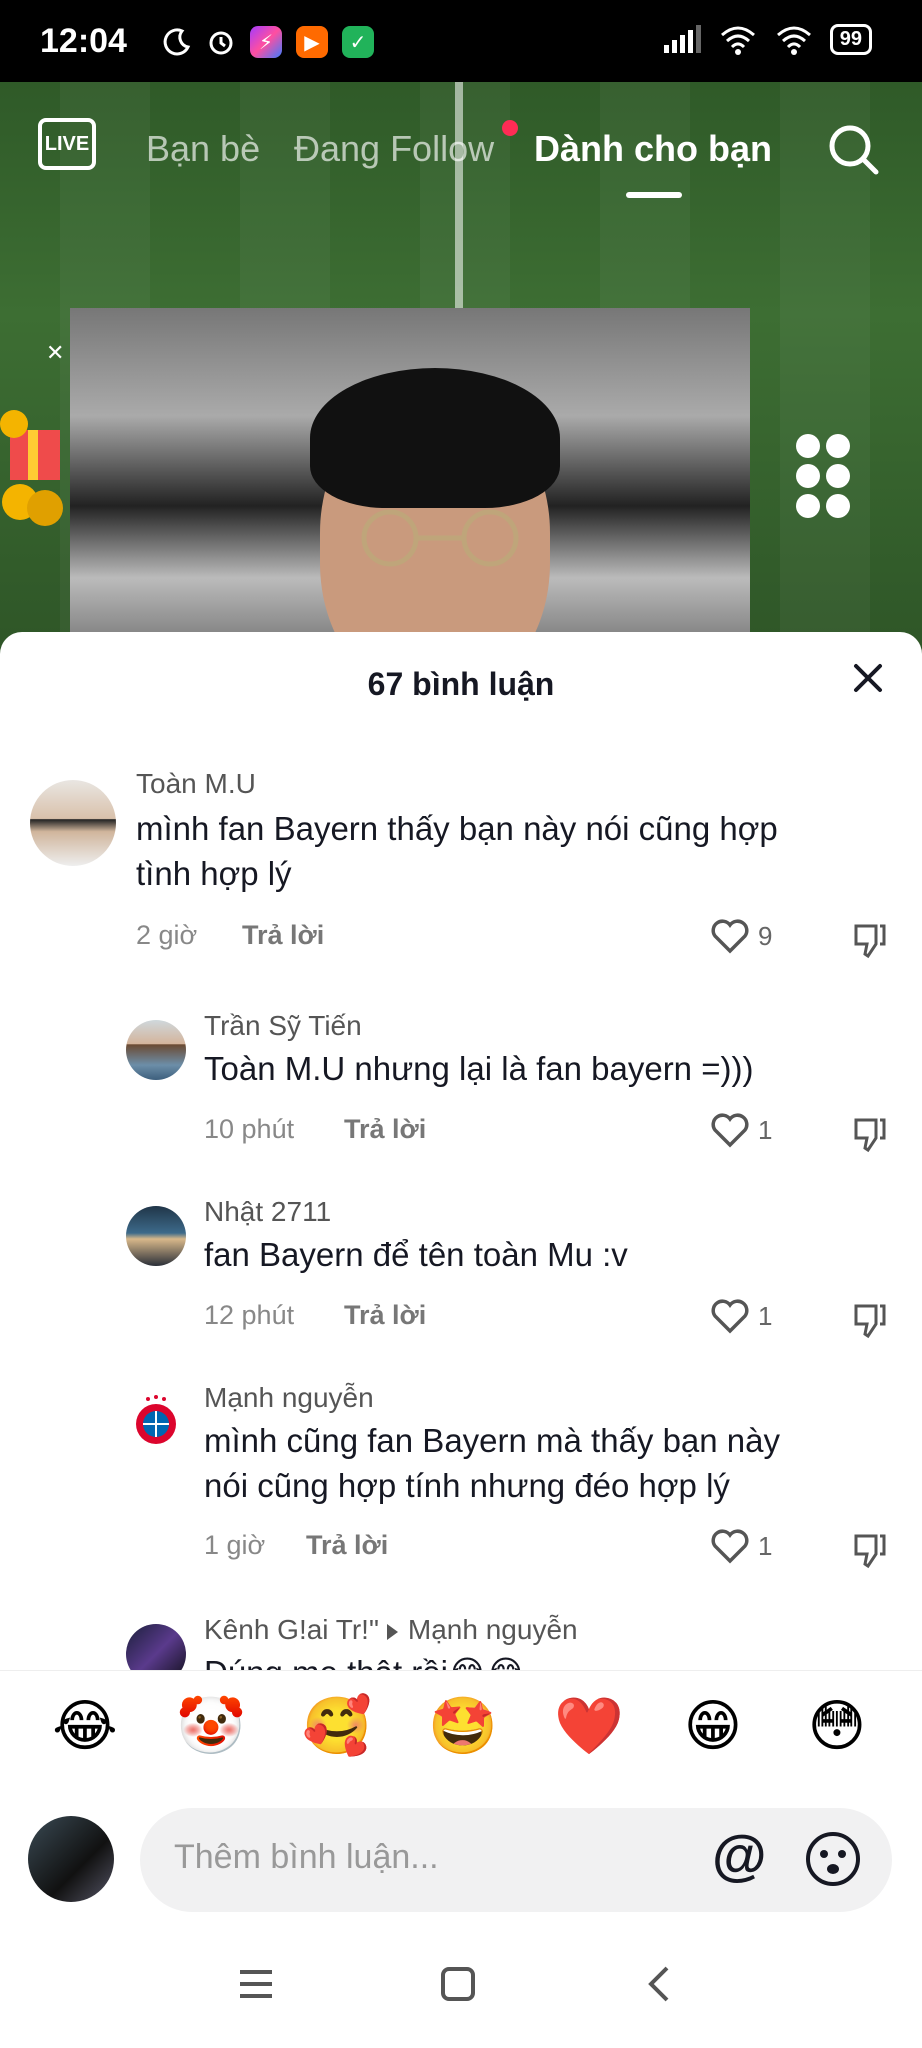 This screenshot has width=922, height=2048. What do you see at coordinates (156, 1422) in the screenshot?
I see `bayern-logo-avatar` at bounding box center [156, 1422].